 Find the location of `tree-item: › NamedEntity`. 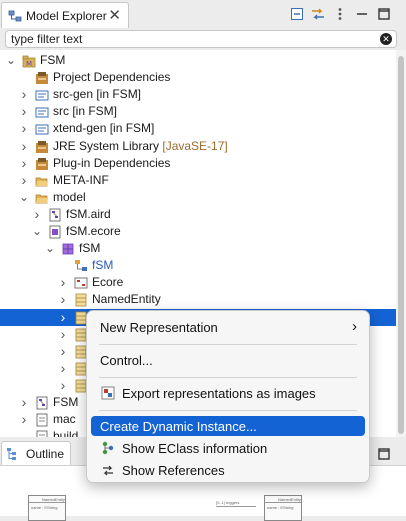

tree-item: › NamedEntity is located at coordinates (198, 299).